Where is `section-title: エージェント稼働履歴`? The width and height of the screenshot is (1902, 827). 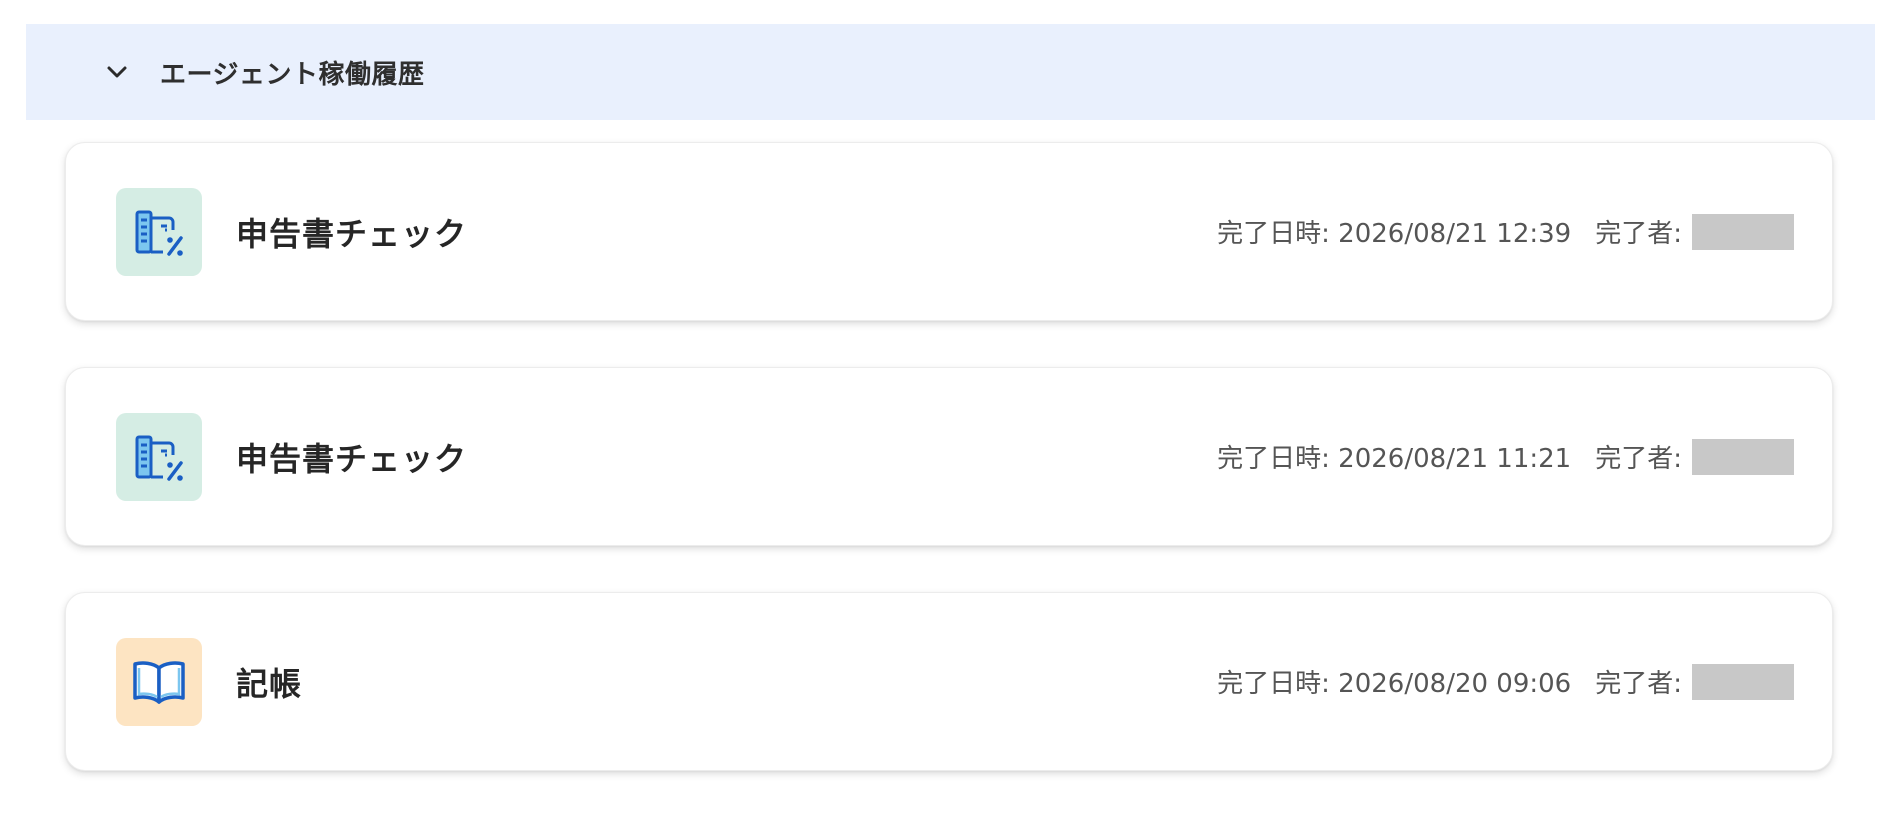 section-title: エージェント稼働履歴 is located at coordinates (292, 74).